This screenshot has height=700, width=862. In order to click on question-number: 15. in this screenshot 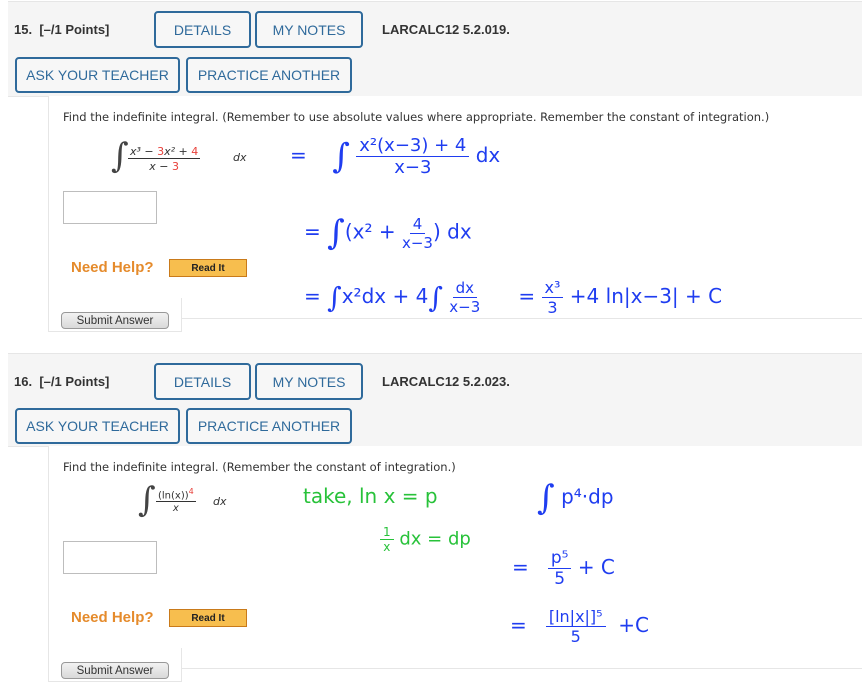, I will do `click(23, 29)`.